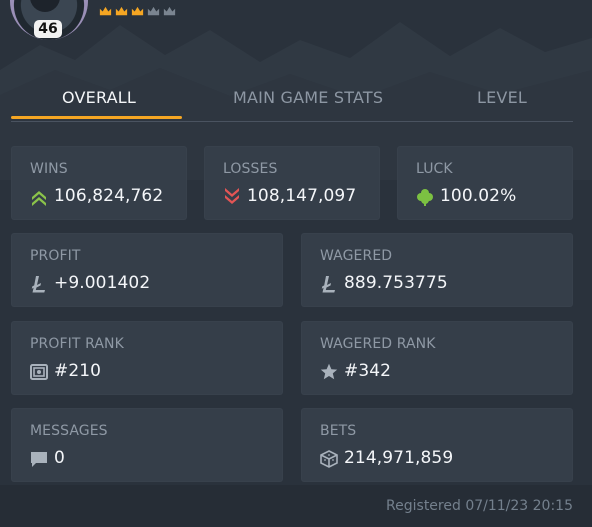 This screenshot has width=592, height=527. I want to click on stat-label: BETS, so click(338, 431).